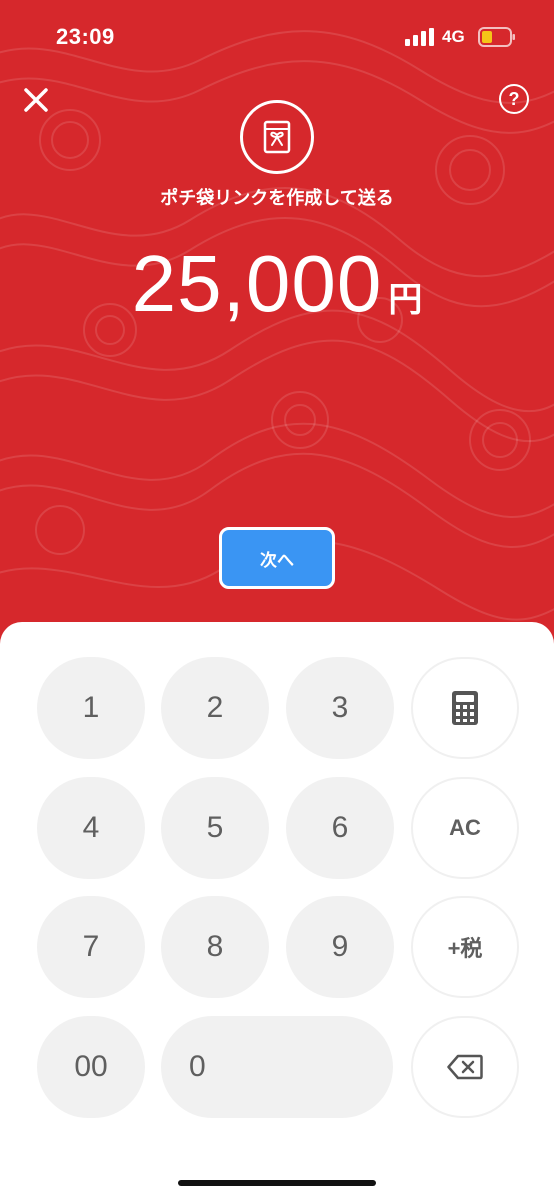 This screenshot has height=1200, width=554. I want to click on amount-display: 25,000 円, so click(277, 284).